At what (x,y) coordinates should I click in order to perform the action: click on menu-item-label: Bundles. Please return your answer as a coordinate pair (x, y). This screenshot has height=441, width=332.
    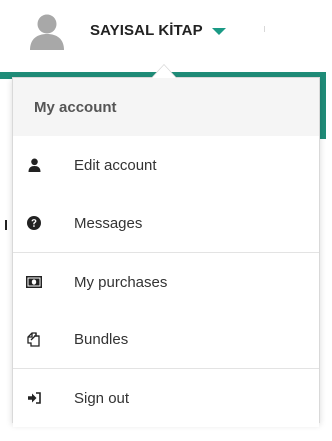
    Looking at the image, I should click on (101, 339).